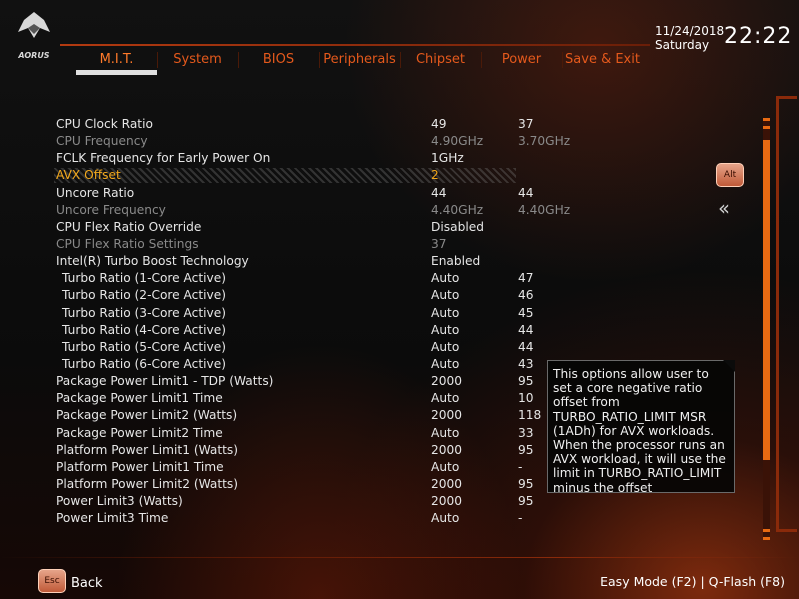 The height and width of the screenshot is (599, 799). Describe the element at coordinates (316, 210) in the screenshot. I see `setting-row: Uncore Frequency 4.40GHz 4.40GHz` at that location.